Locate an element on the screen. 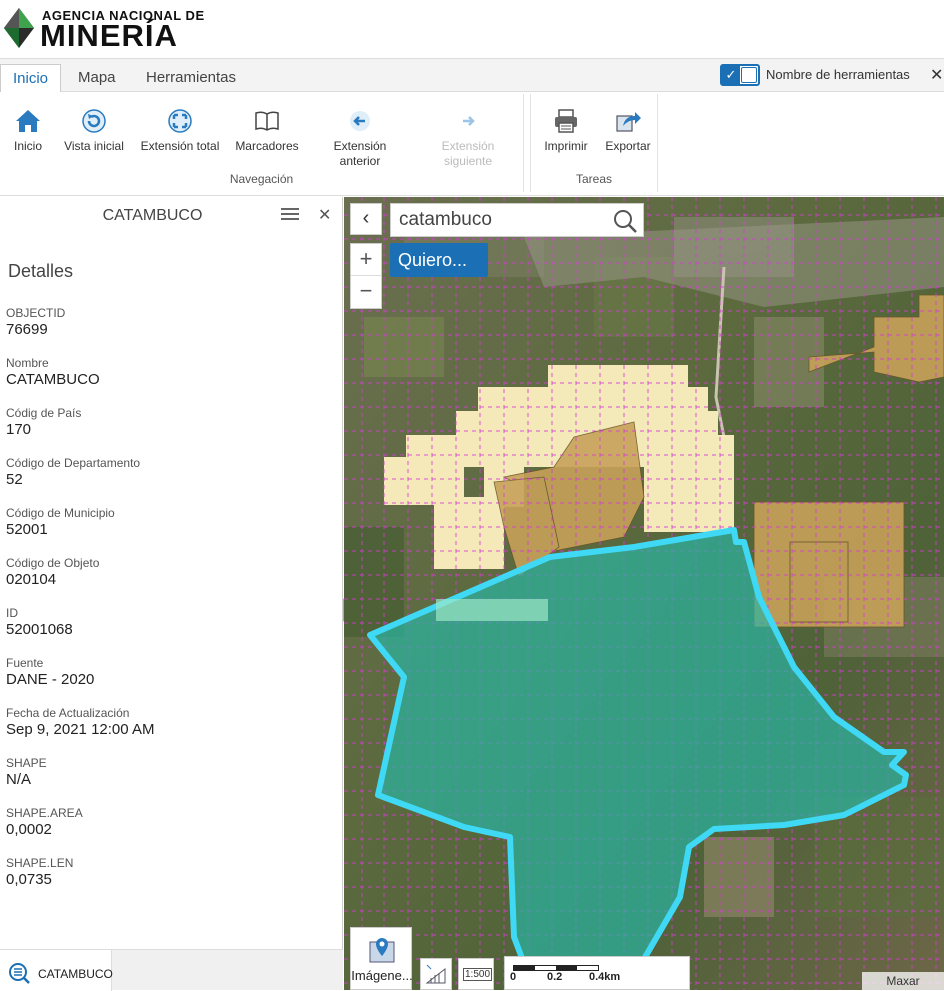  check-icon: ✓ is located at coordinates (731, 75).